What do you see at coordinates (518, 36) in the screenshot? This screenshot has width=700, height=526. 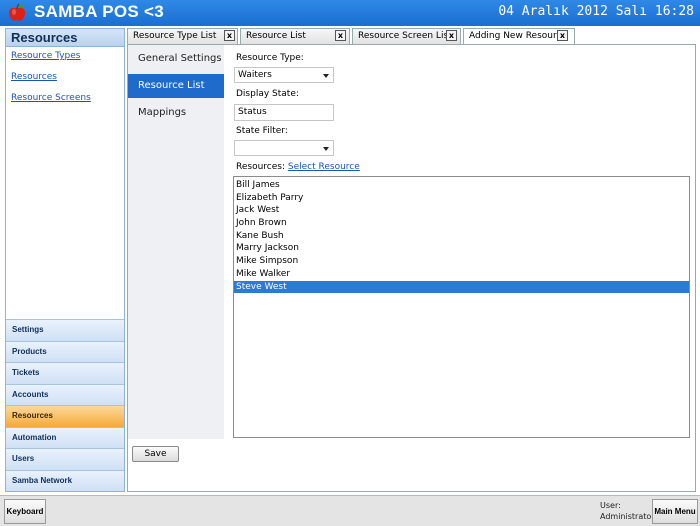 I see `tab-label: Adding New Resource` at bounding box center [518, 36].